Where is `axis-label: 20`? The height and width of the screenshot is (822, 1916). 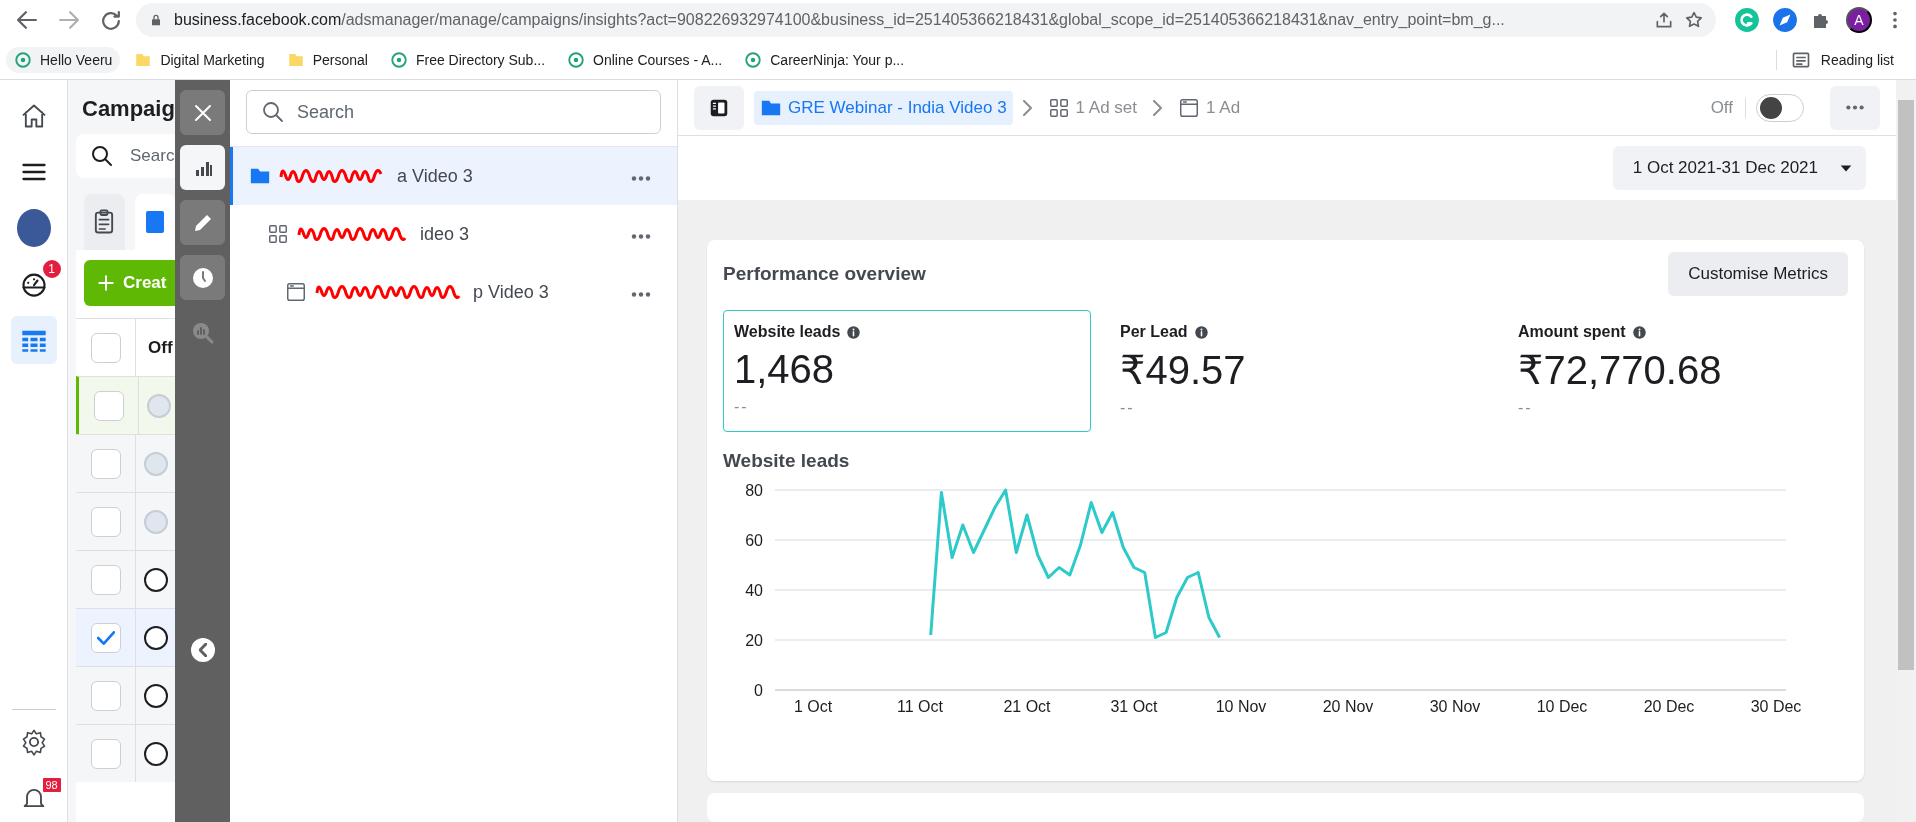 axis-label: 20 is located at coordinates (754, 641).